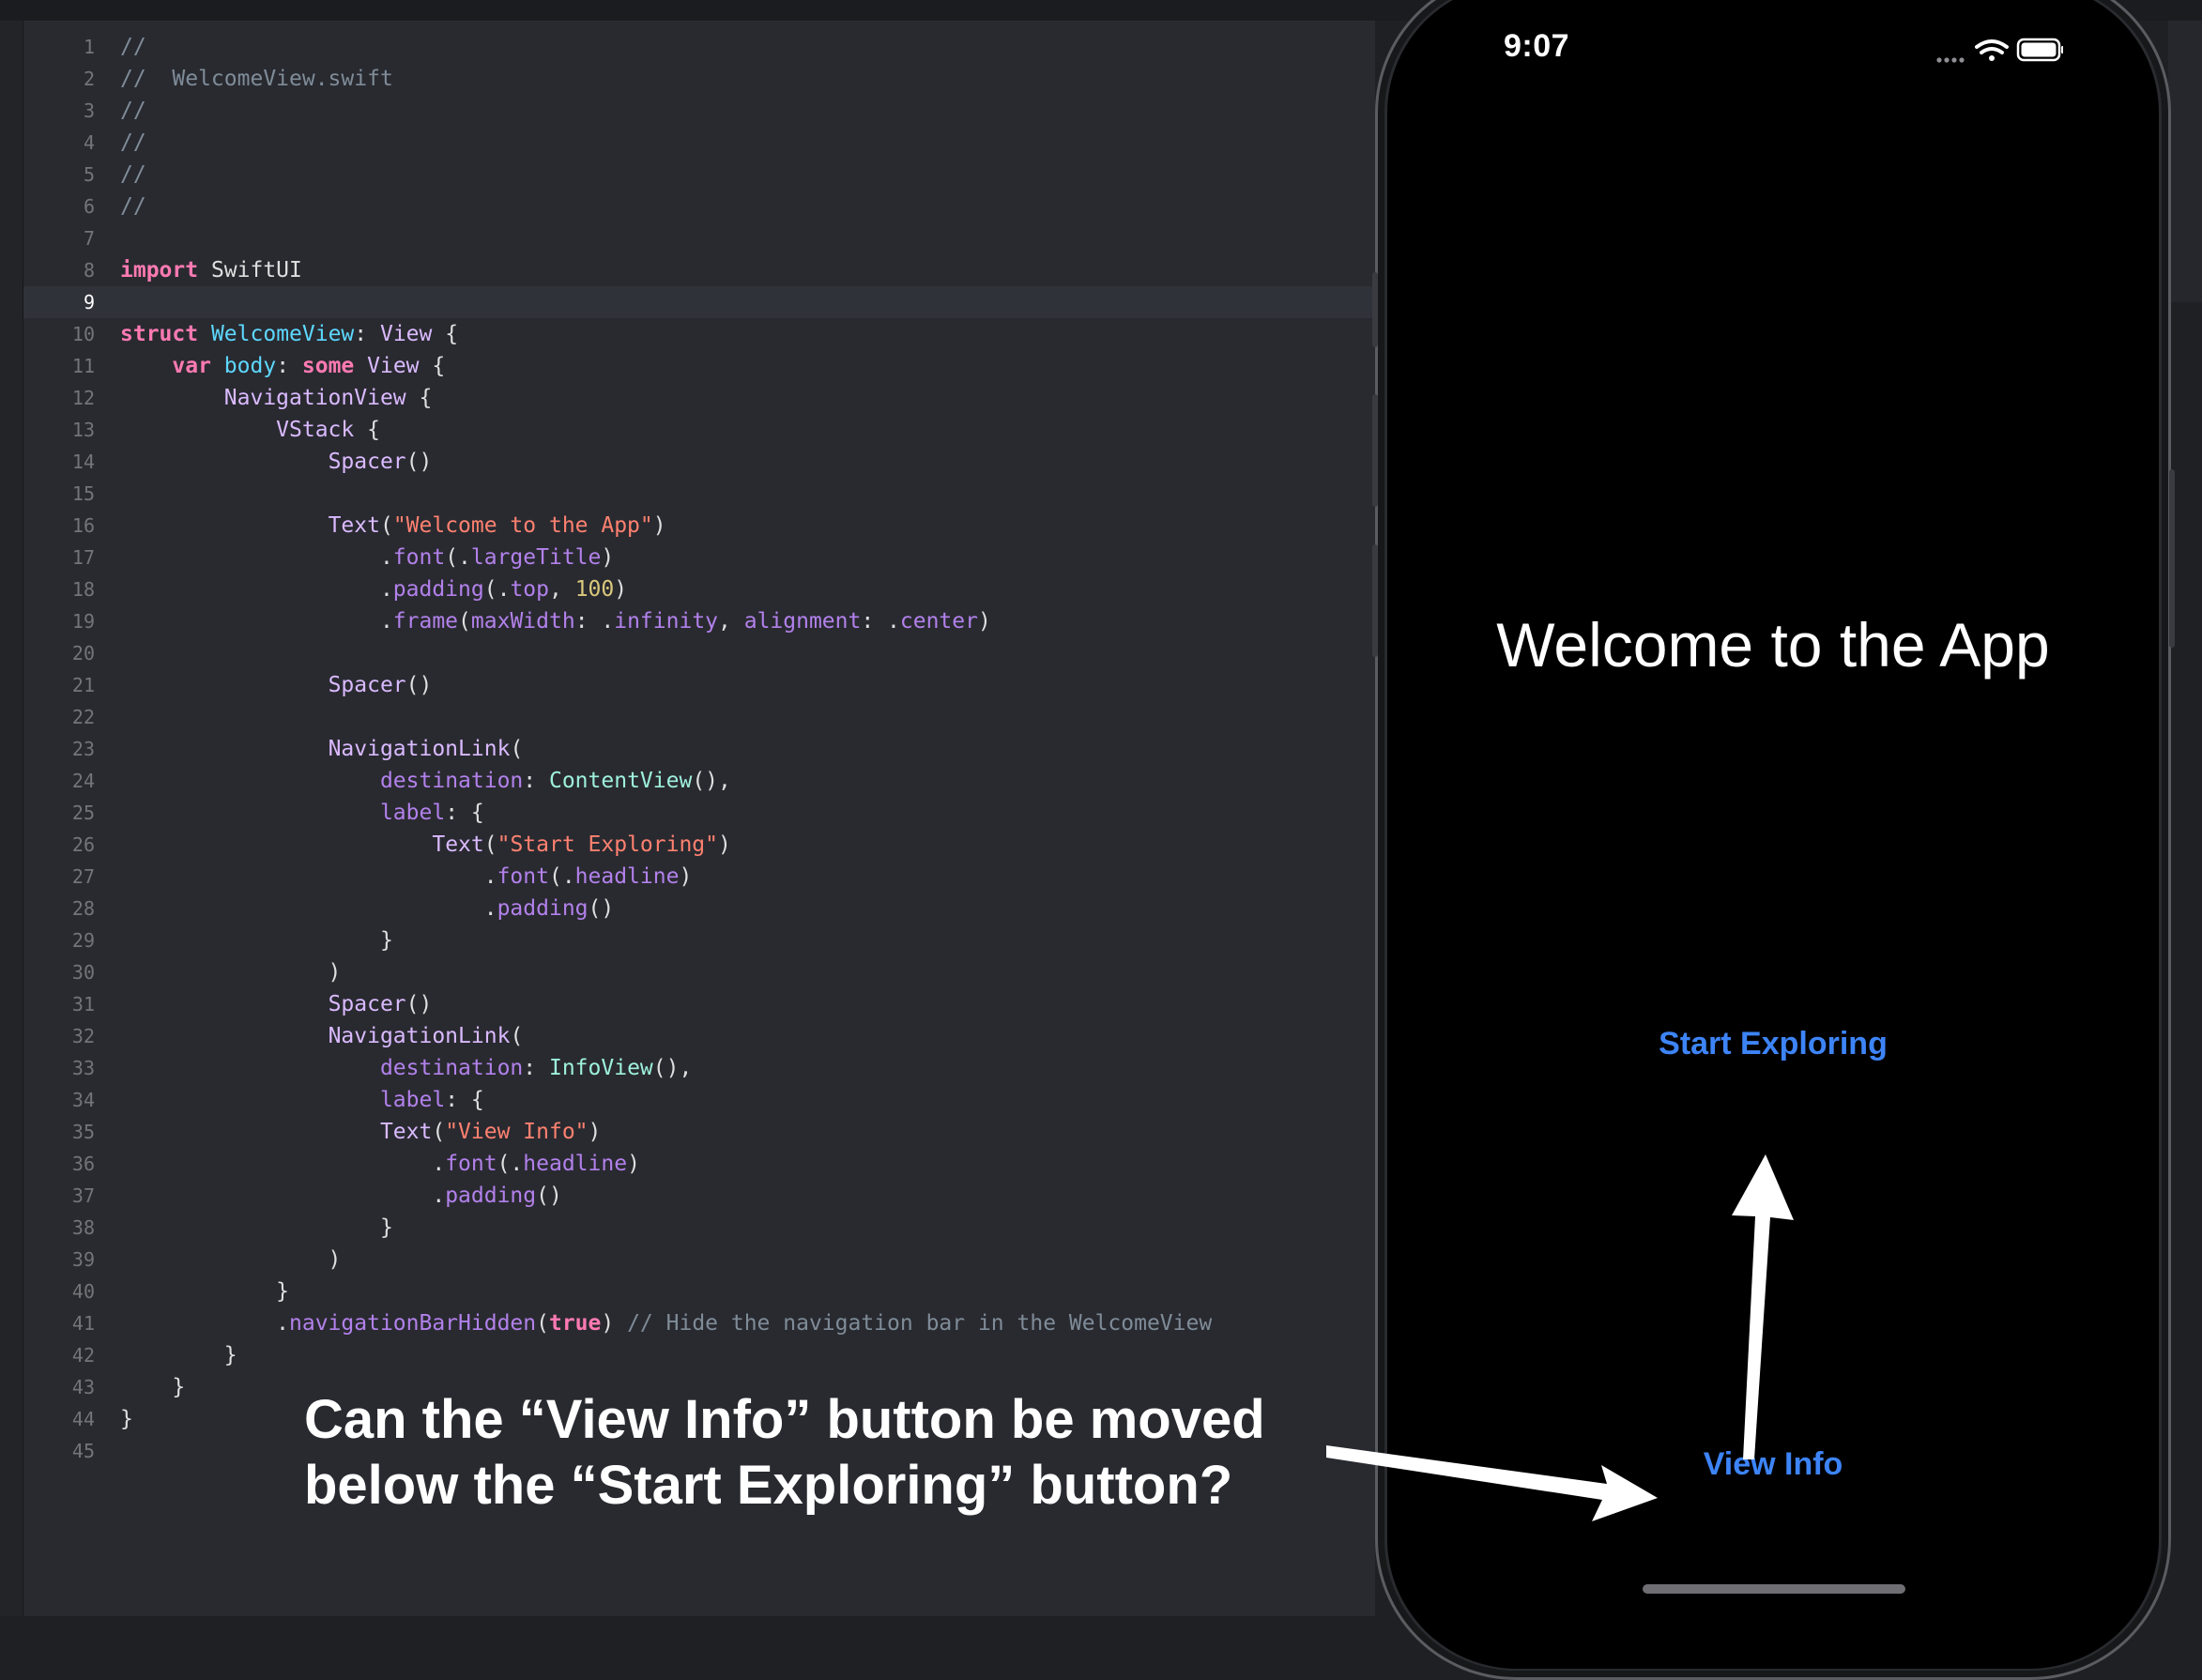  Describe the element at coordinates (1992, 50) in the screenshot. I see `wifi-icon` at that location.